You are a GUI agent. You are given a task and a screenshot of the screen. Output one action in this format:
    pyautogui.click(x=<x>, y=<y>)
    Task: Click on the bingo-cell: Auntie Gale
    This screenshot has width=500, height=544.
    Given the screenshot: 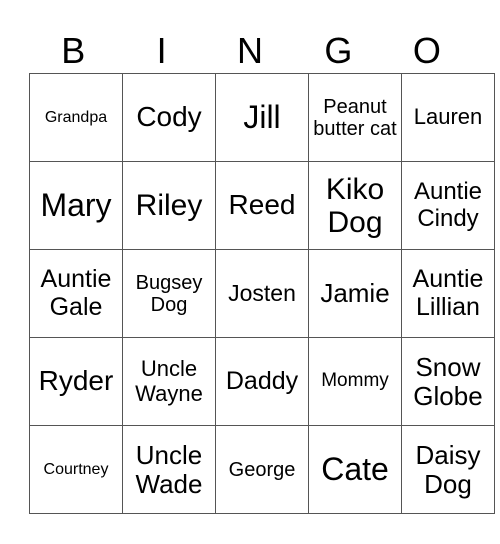 What is the action you would take?
    pyautogui.click(x=76, y=293)
    